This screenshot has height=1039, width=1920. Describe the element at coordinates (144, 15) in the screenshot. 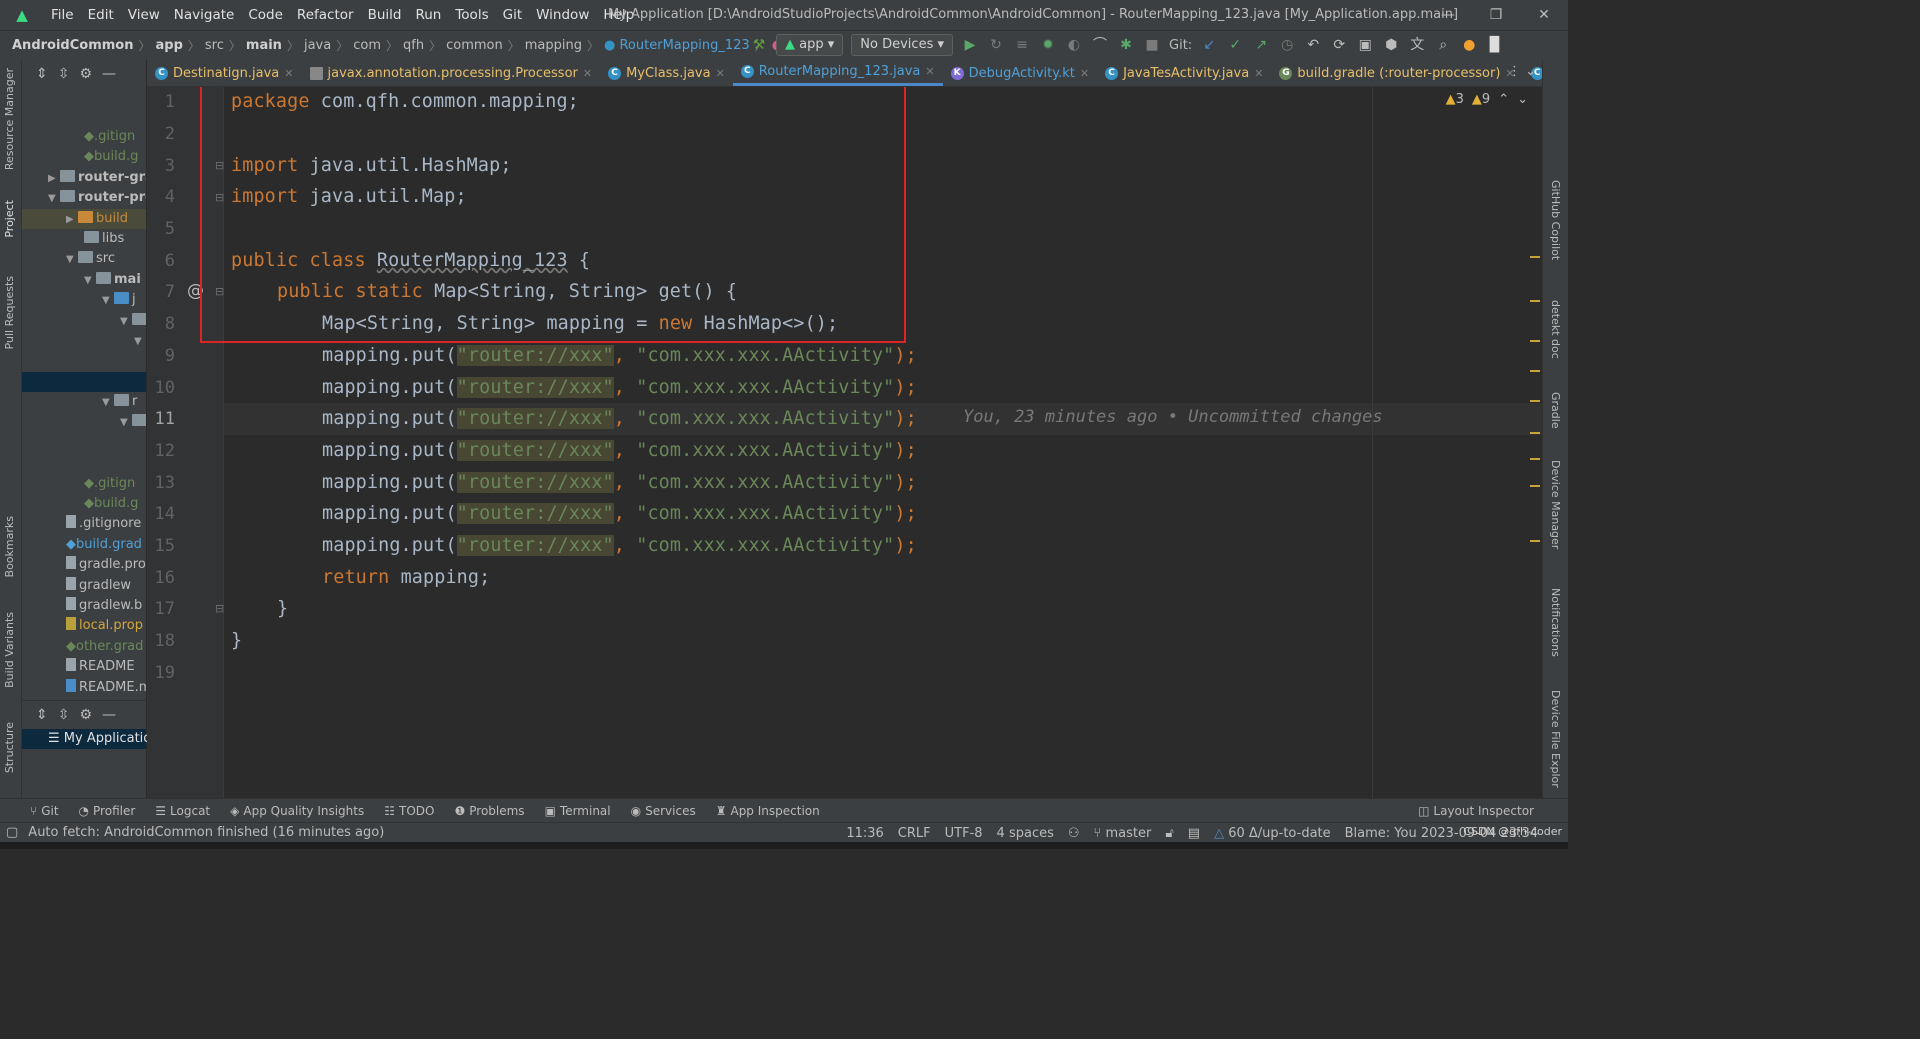

I see `menu-view: View` at that location.